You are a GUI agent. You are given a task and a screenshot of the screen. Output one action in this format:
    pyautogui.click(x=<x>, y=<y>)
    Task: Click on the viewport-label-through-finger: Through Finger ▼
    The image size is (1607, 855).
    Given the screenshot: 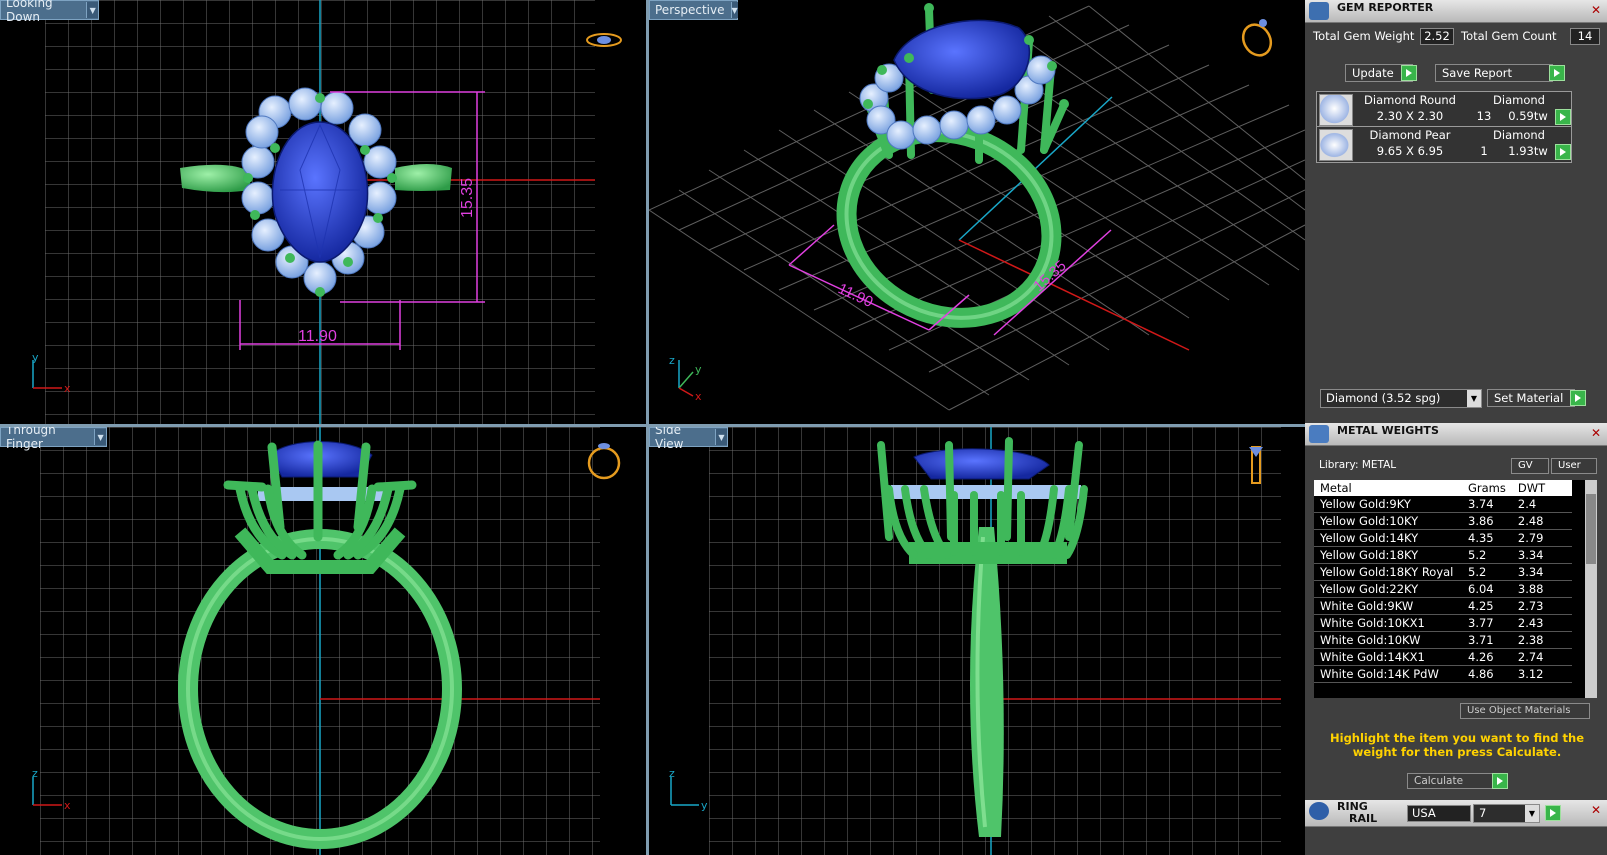 What is the action you would take?
    pyautogui.click(x=53, y=439)
    